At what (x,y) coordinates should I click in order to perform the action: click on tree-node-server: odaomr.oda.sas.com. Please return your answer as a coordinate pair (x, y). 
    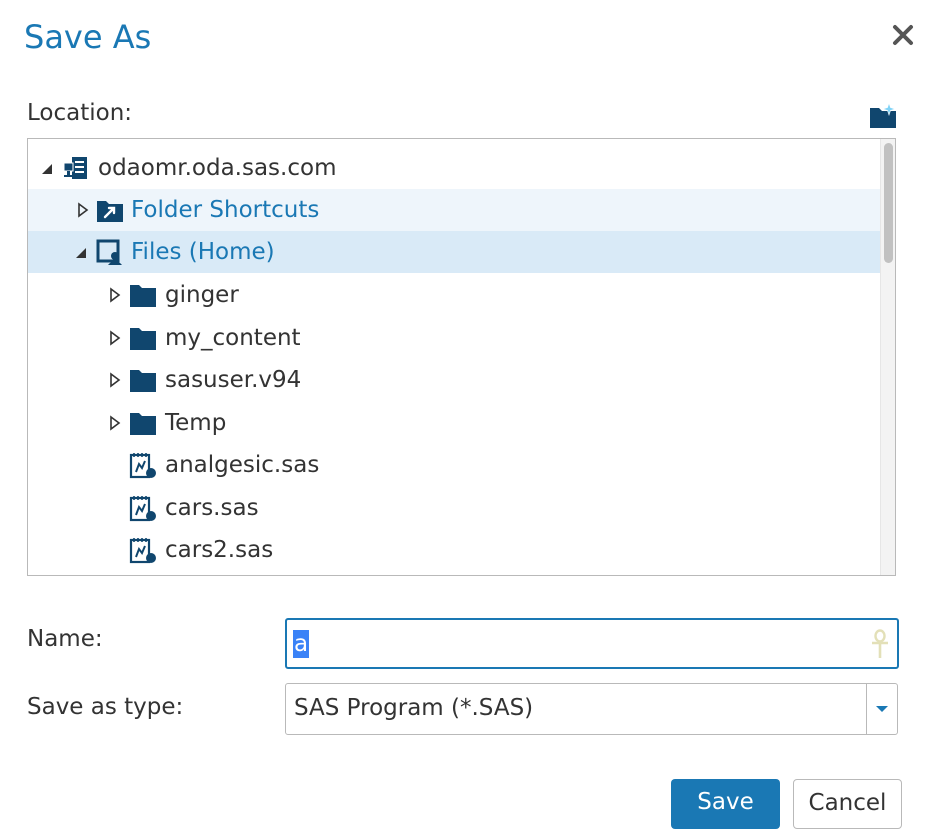
    Looking at the image, I should click on (456, 168).